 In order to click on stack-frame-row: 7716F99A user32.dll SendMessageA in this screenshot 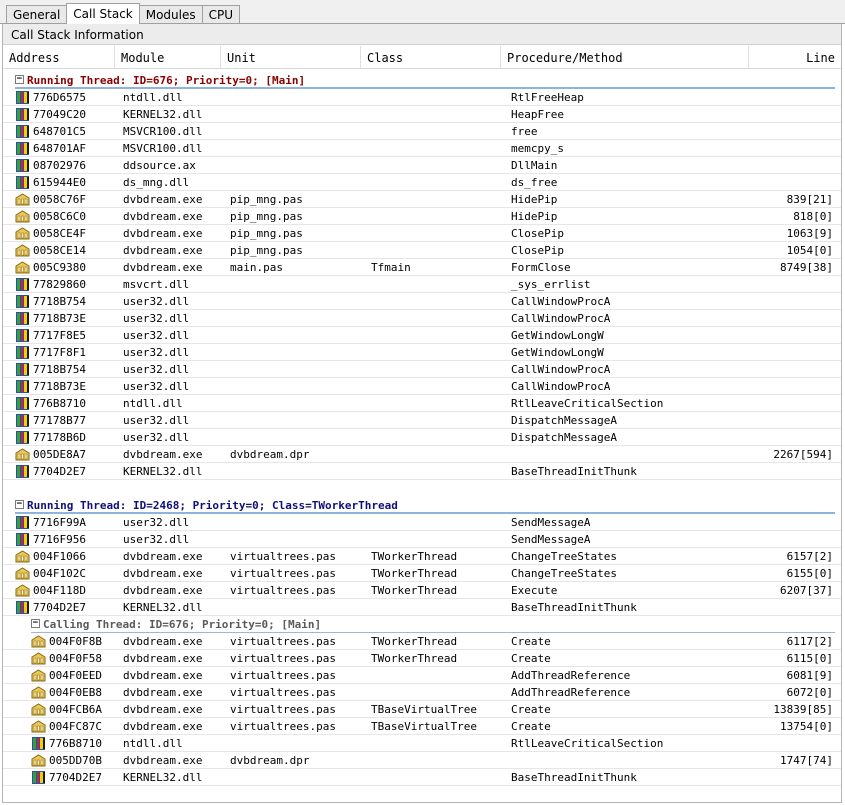, I will do `click(422, 522)`.